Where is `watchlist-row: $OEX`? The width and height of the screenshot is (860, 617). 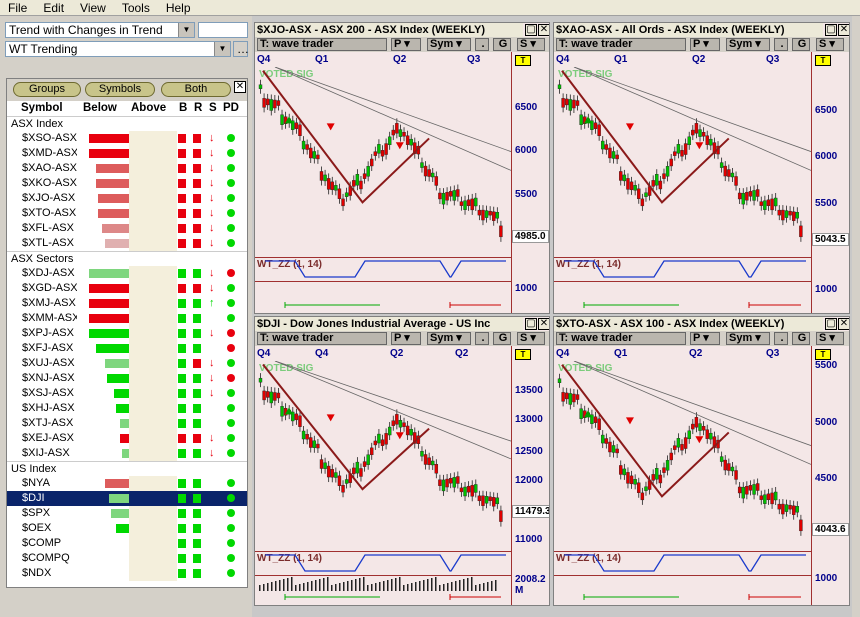 watchlist-row: $OEX is located at coordinates (127, 528).